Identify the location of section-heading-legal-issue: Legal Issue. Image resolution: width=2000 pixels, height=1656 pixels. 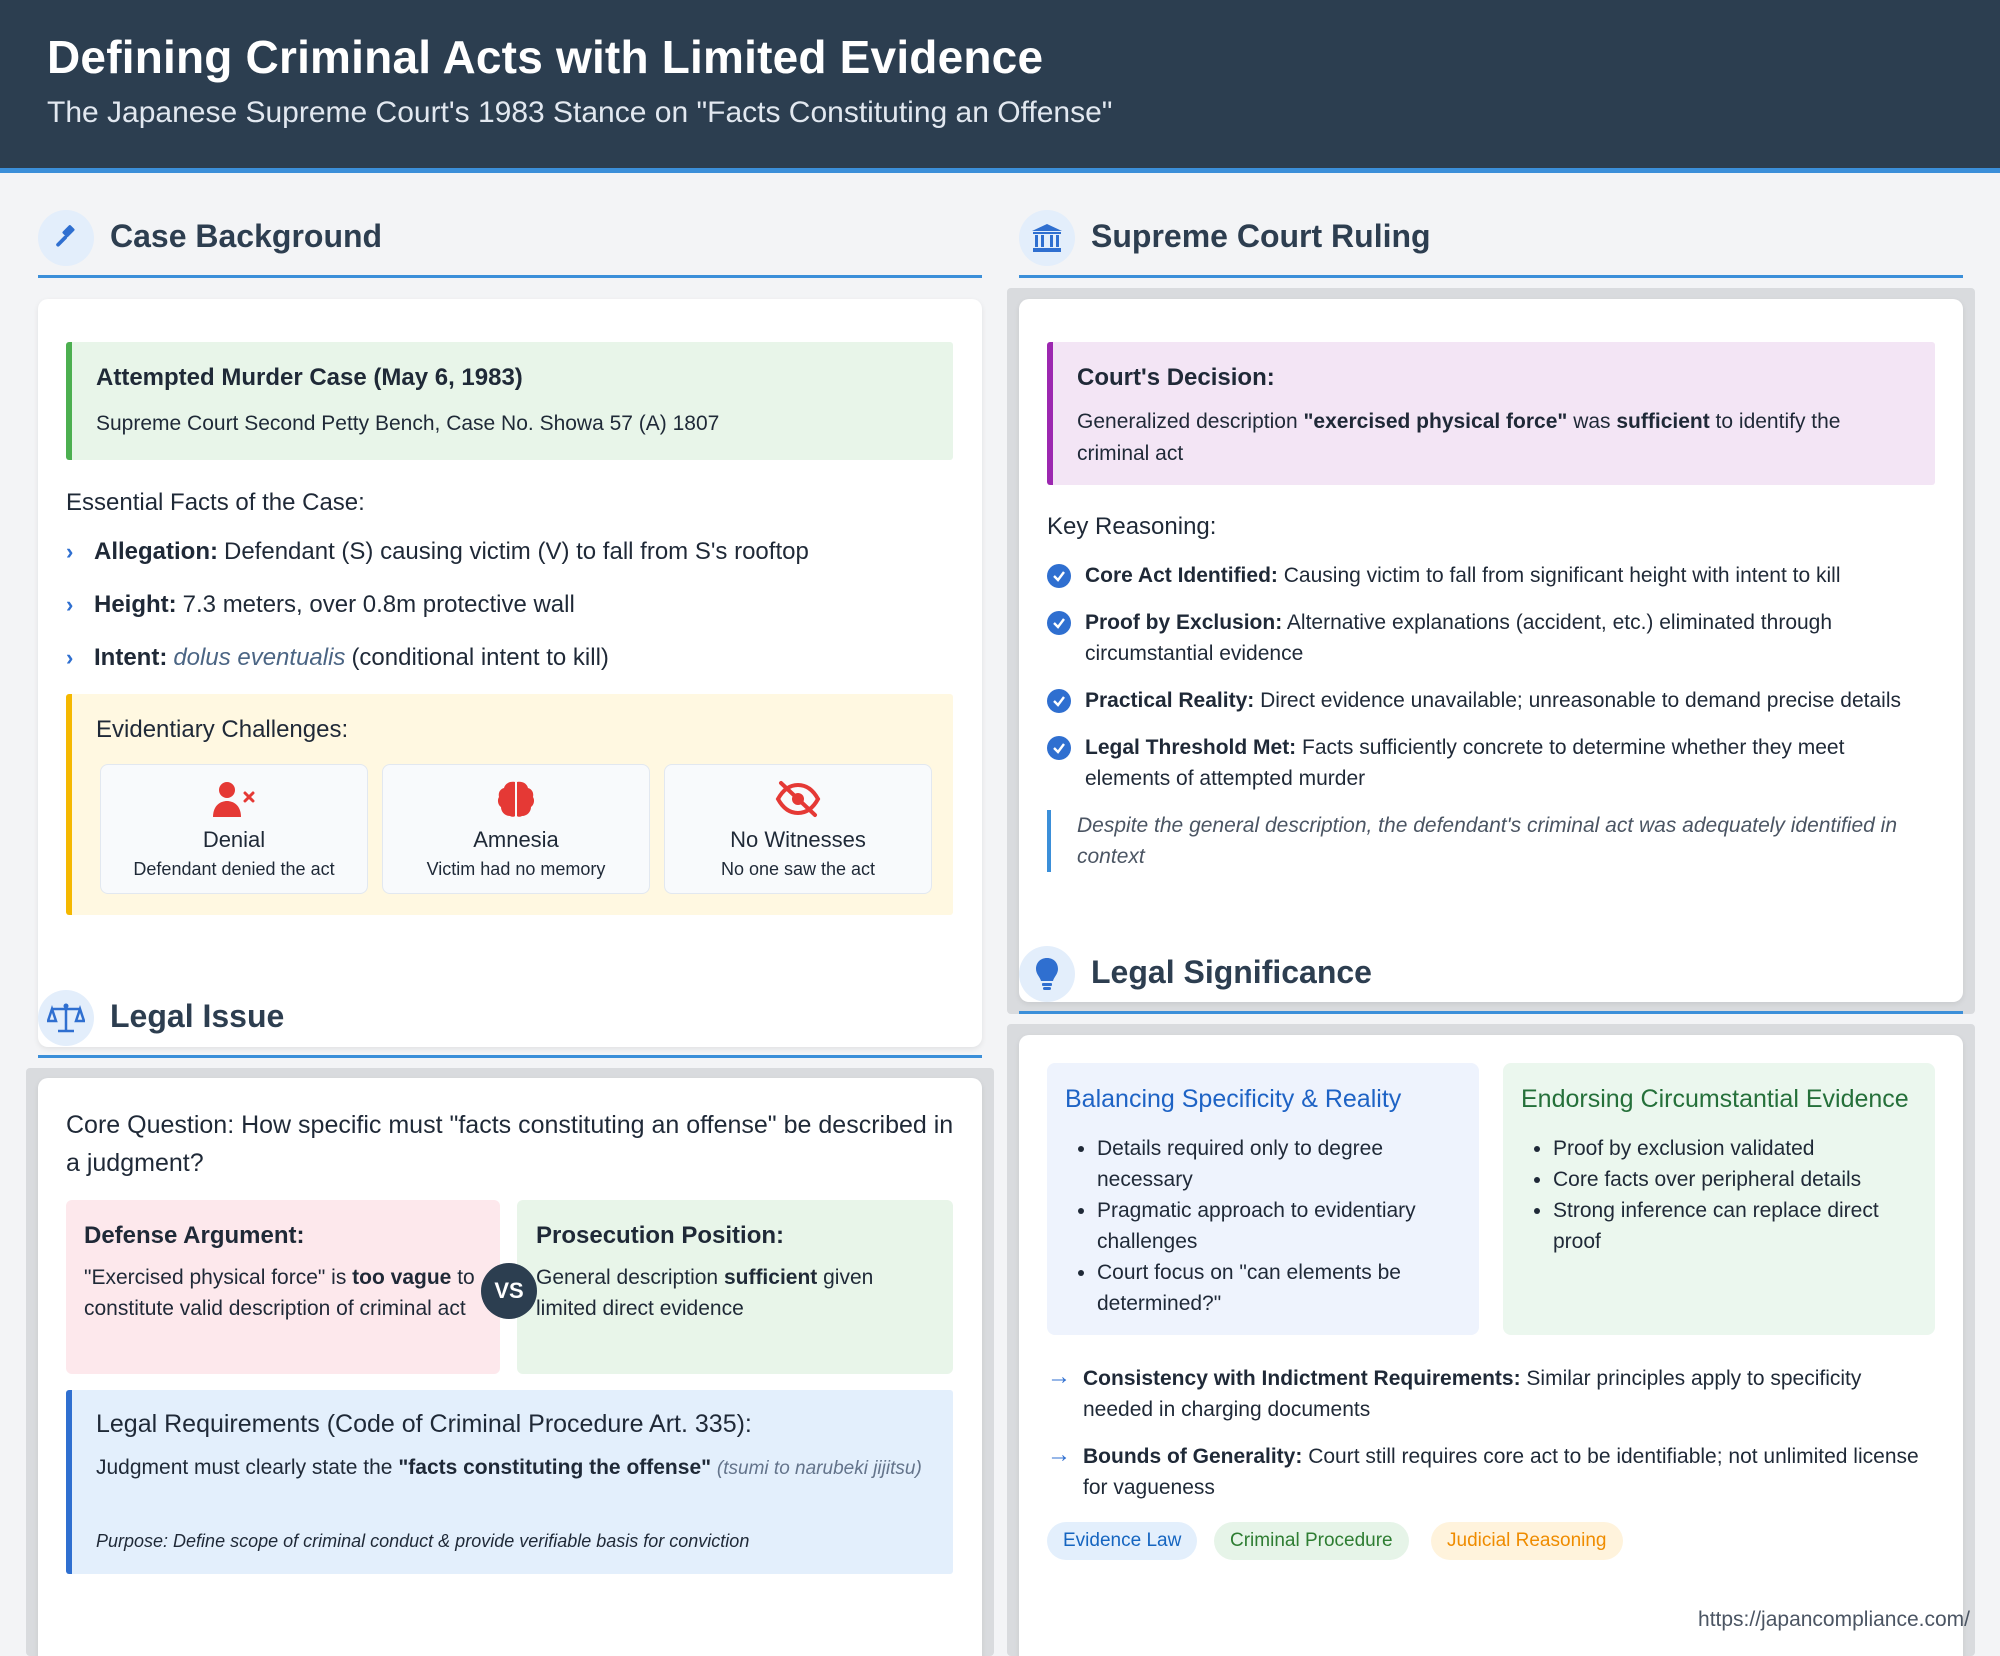
(510, 1024).